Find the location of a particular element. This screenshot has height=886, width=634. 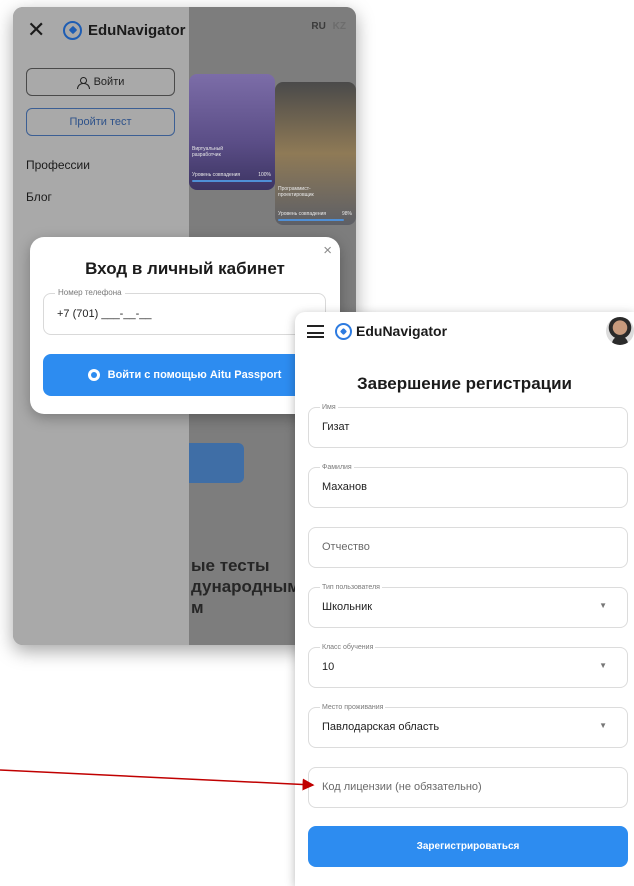

aitu-login-label: Войти с помощью Aitu Passport is located at coordinates (194, 375).